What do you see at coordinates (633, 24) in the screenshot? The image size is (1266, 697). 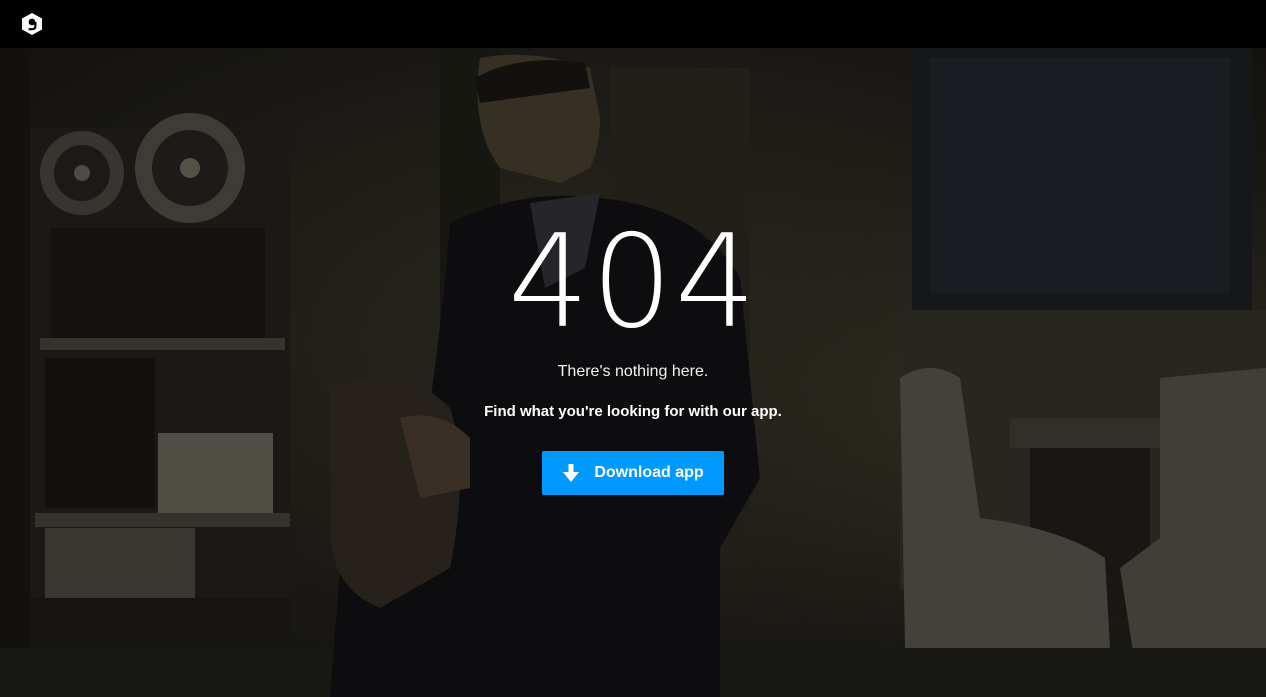 I see `top-bar` at bounding box center [633, 24].